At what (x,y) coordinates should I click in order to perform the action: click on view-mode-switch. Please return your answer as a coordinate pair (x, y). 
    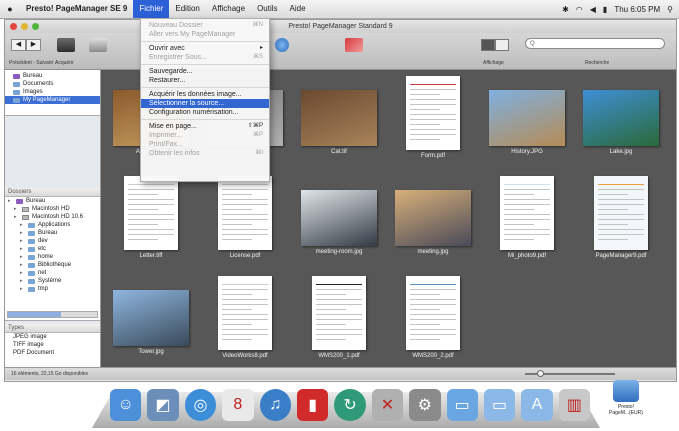
    Looking at the image, I should click on (495, 45).